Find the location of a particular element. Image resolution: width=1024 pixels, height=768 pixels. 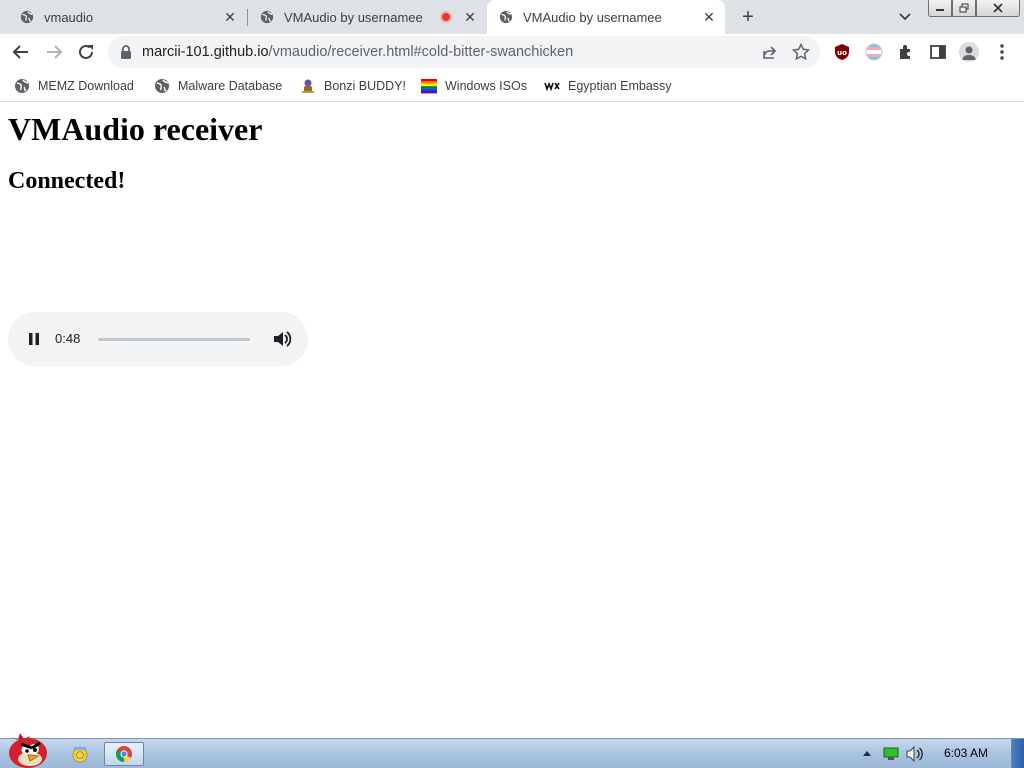

bookmark-memz-download: MEMZ Download is located at coordinates (74, 86).